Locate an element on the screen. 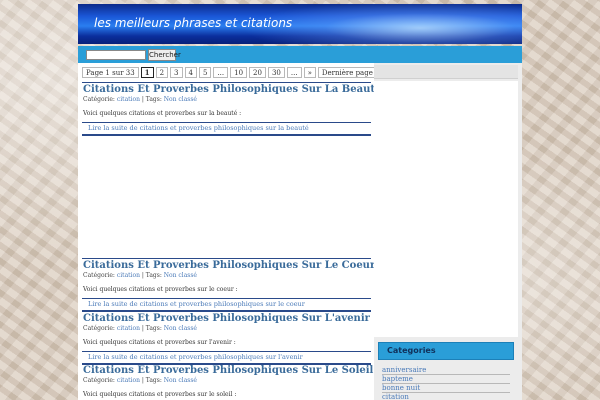 This screenshot has height=400, width=600. site-title: les meilleurs phrases et citations is located at coordinates (193, 23).